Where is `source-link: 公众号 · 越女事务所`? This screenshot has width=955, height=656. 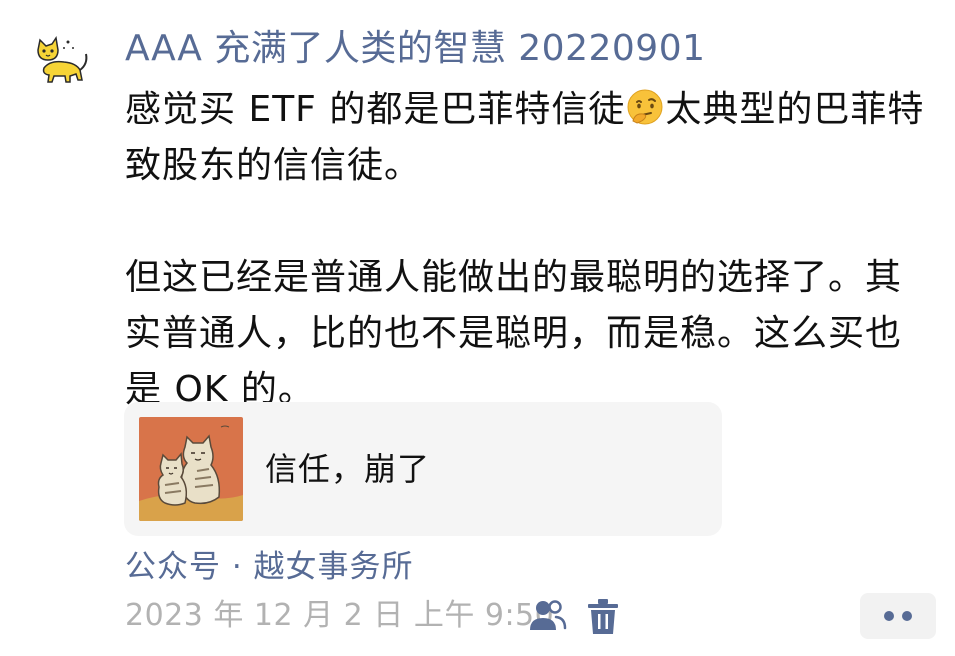
source-link: 公众号 · 越女事务所 is located at coordinates (269, 567).